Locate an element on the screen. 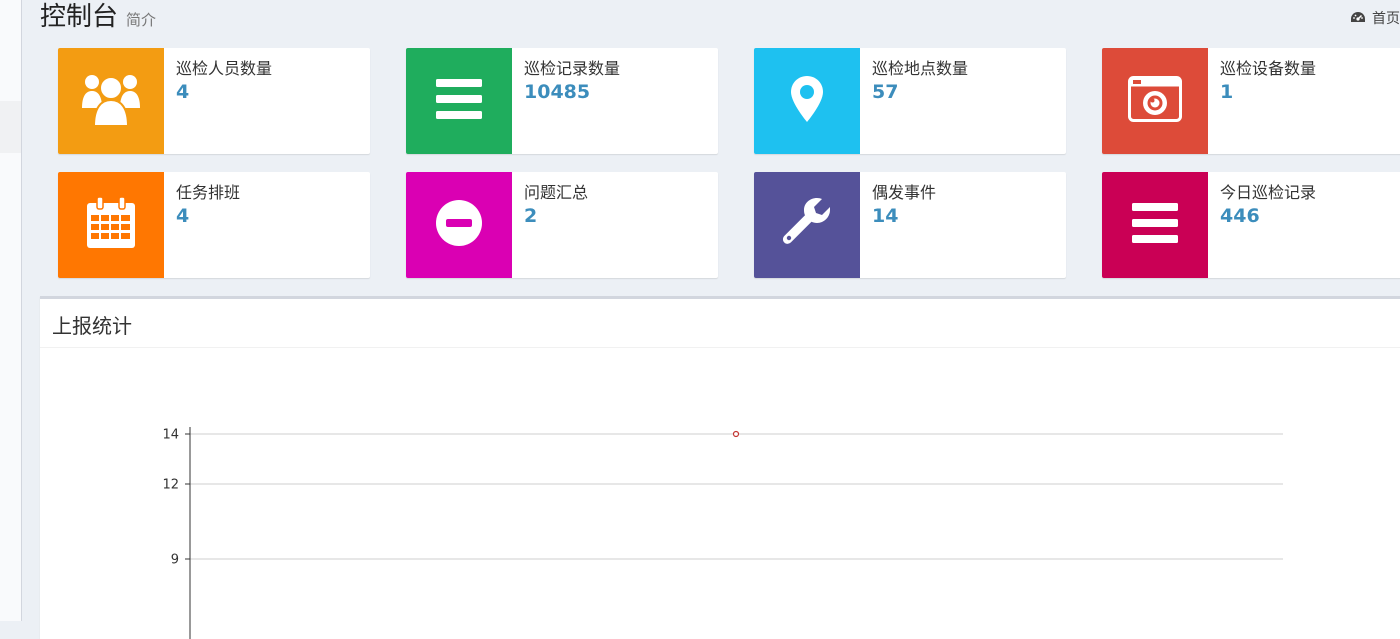 This screenshot has height=639, width=1400. camera-icon is located at coordinates (1155, 101).